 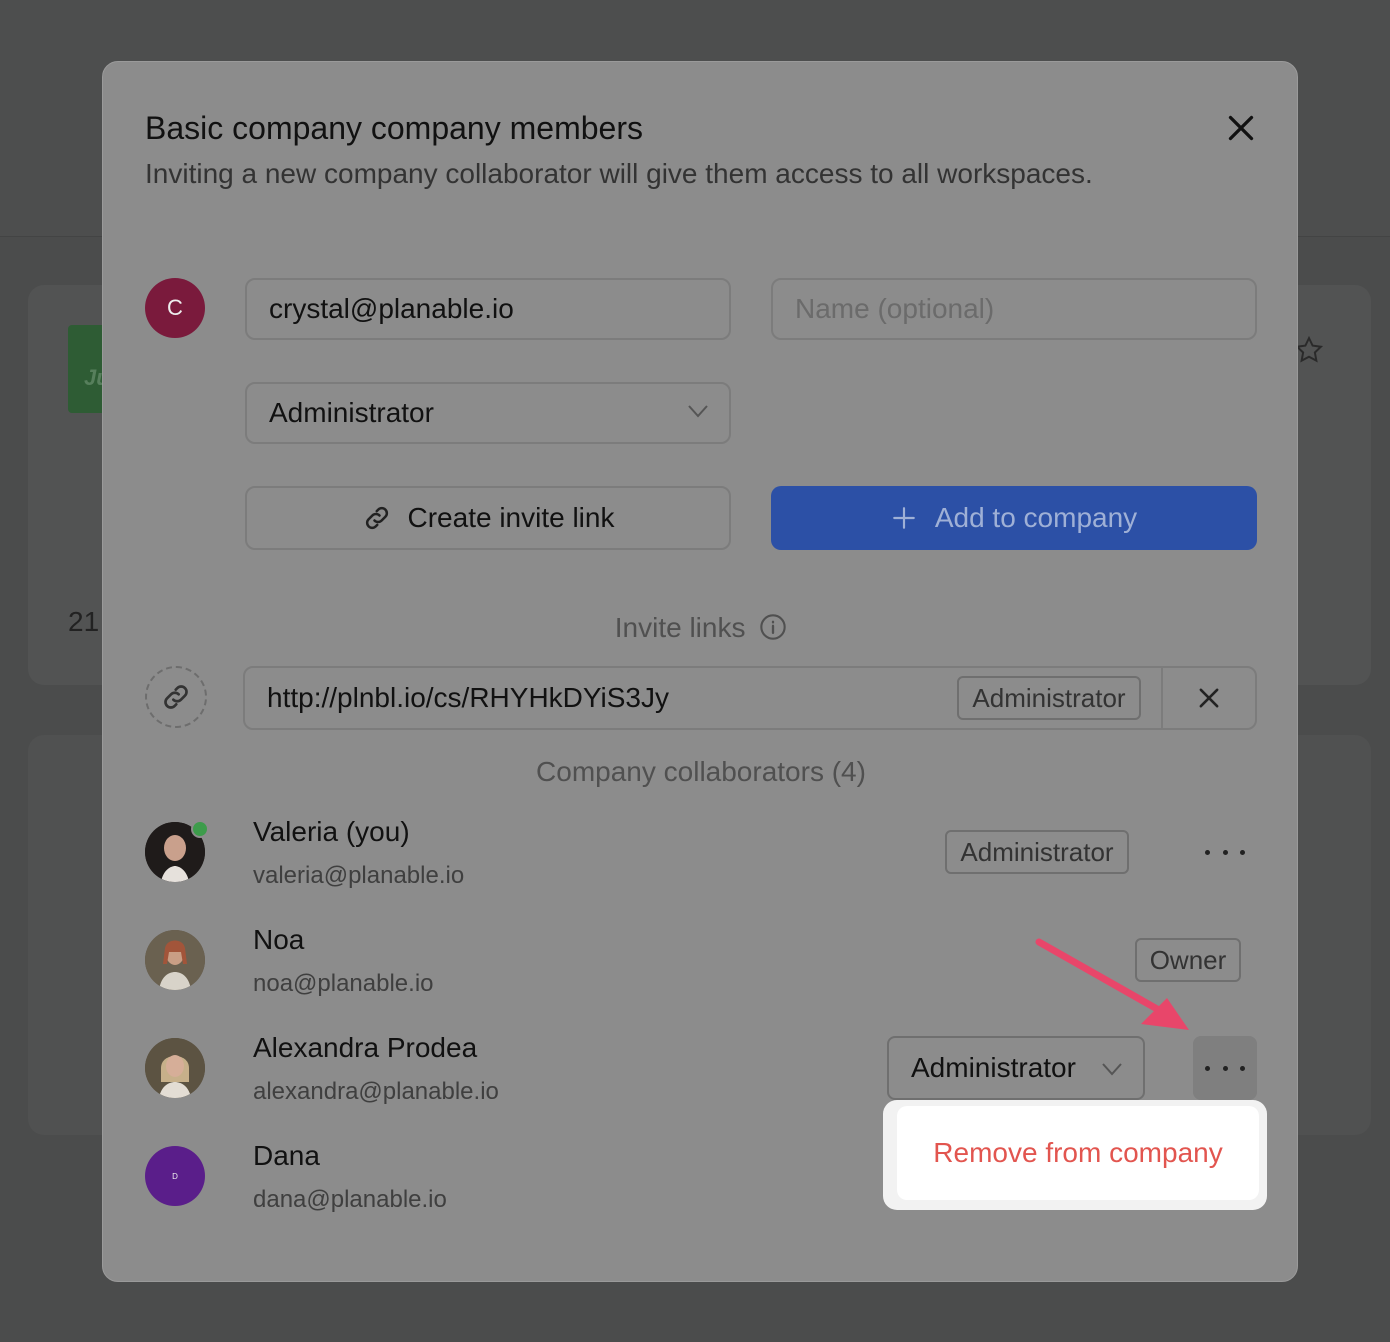 I want to click on member-name: Noa, so click(x=279, y=939).